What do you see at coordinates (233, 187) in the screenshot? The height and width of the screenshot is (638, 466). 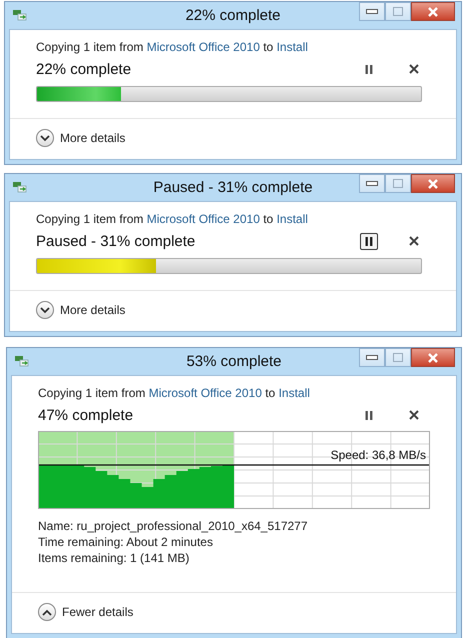 I see `window-title: Paused - 31% complete` at bounding box center [233, 187].